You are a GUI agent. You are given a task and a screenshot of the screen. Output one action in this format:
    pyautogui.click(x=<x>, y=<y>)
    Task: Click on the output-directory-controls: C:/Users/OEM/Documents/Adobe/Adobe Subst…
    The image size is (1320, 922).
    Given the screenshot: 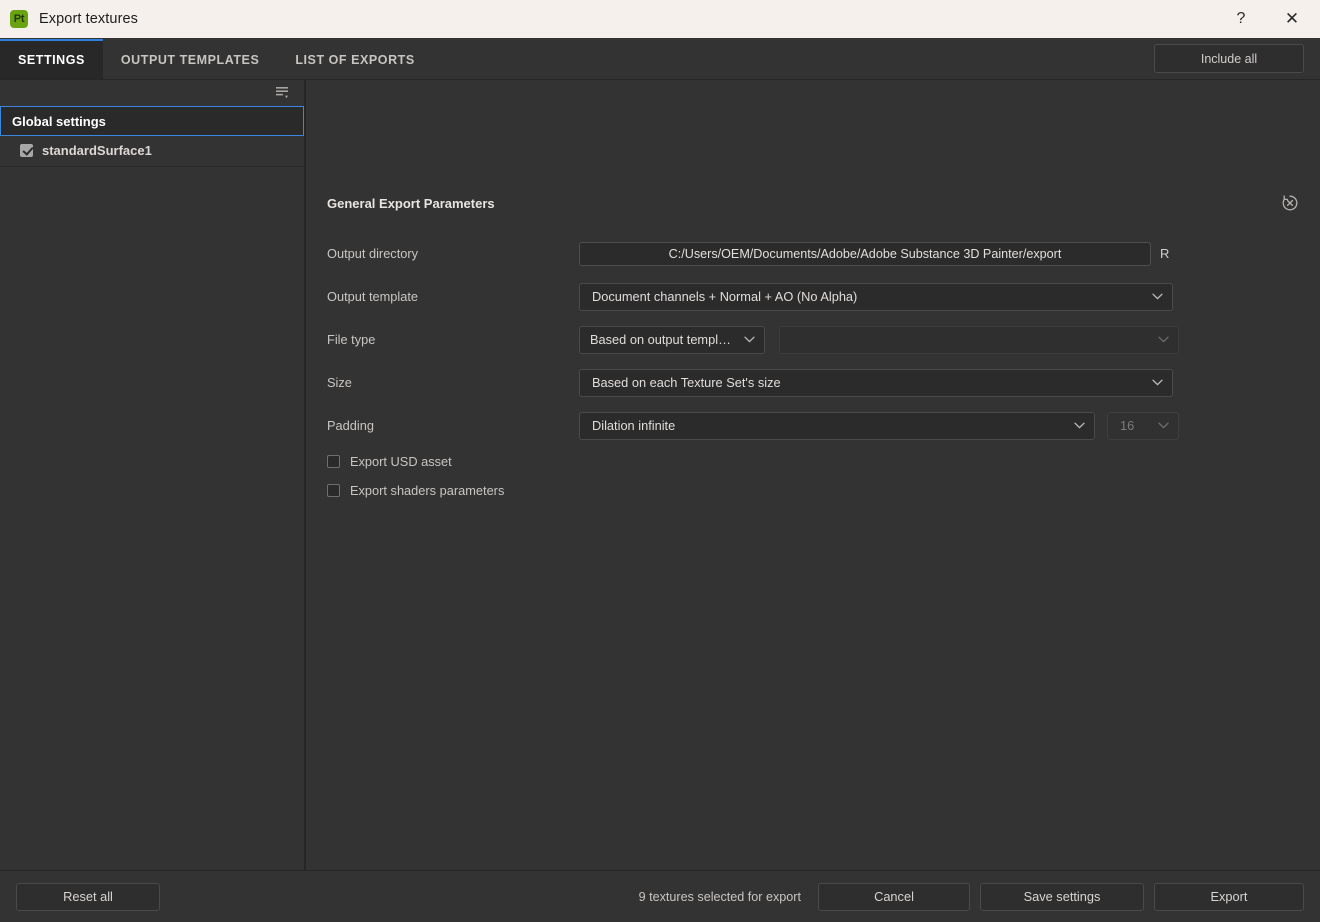 What is the action you would take?
    pyautogui.click(x=949, y=253)
    